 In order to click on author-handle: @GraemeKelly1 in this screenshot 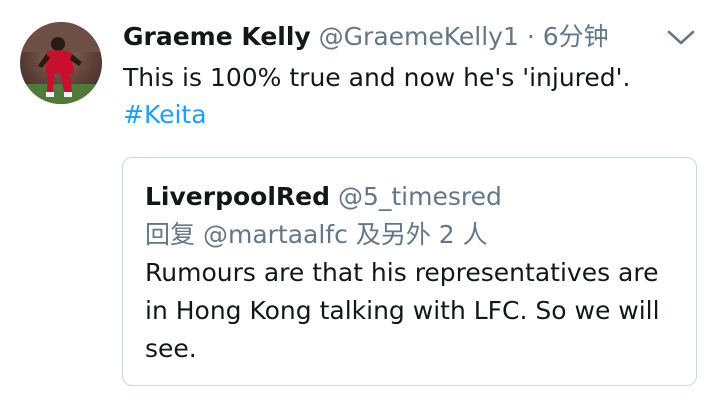, I will do `click(419, 36)`.